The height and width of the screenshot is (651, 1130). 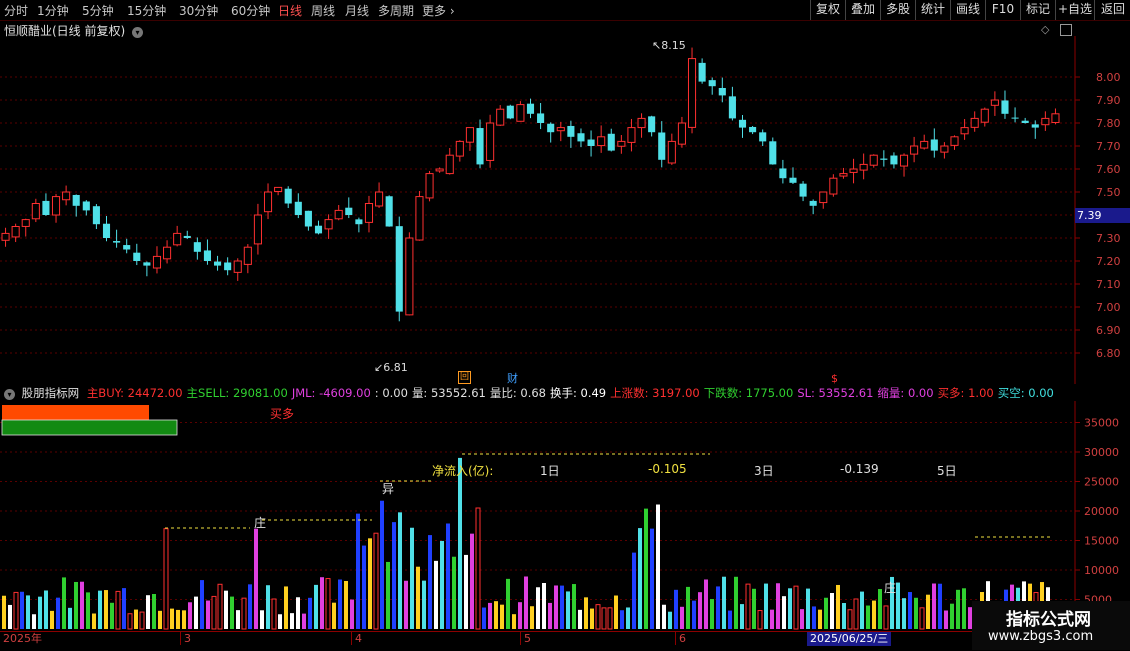 I want to click on period-5d: 5日, so click(x=947, y=471).